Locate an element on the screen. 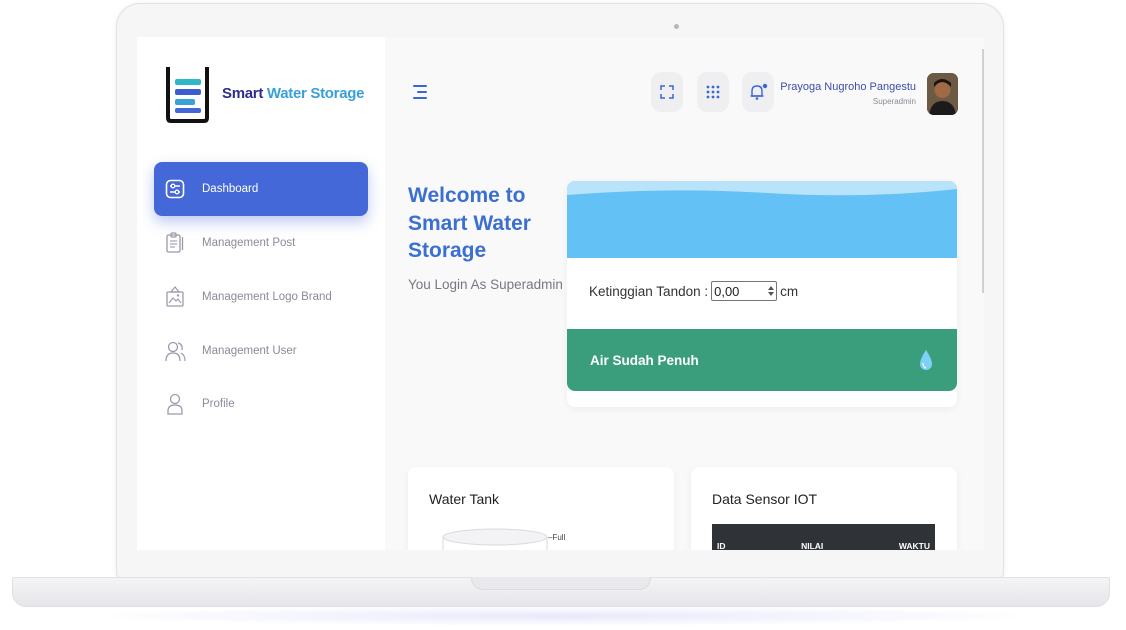 The height and width of the screenshot is (630, 1126). sidebar-item-management-logo-brand: Management Logo Brand is located at coordinates (261, 297).